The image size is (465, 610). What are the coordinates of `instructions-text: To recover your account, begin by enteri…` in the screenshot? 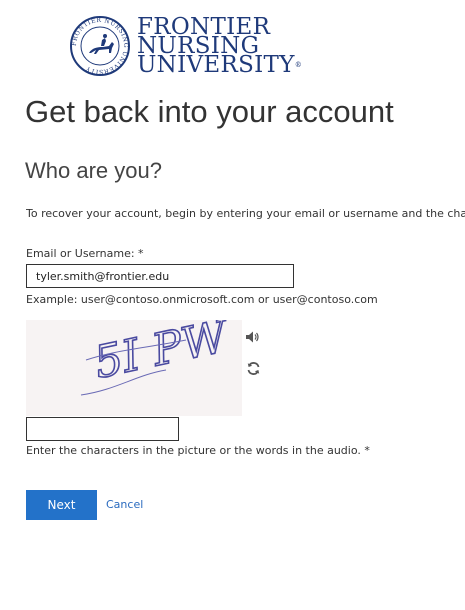 It's located at (245, 213).